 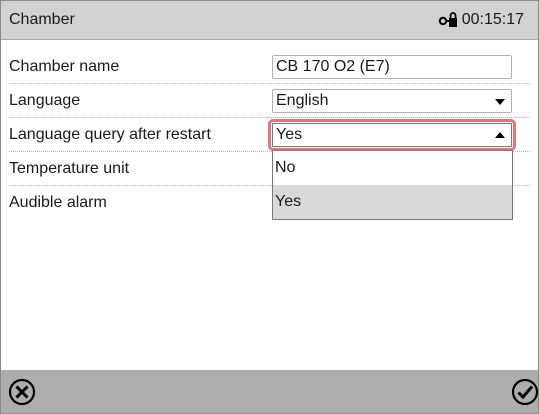 I want to click on confirm-check-icon, so click(x=524, y=394).